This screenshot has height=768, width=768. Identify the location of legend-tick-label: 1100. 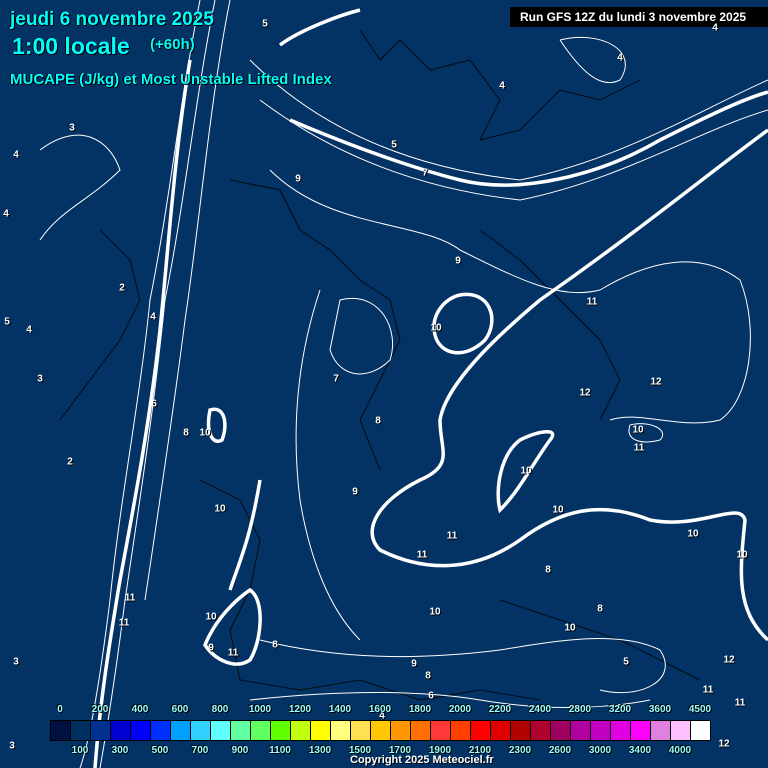
(280, 750).